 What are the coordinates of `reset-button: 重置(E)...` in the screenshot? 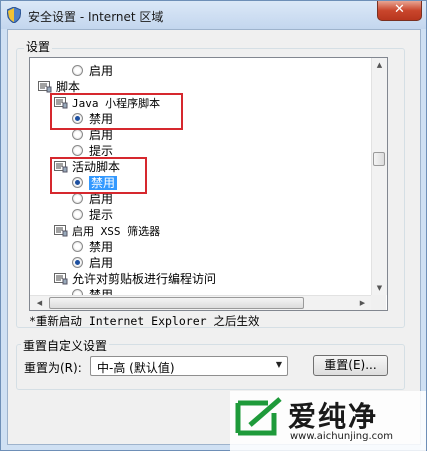 It's located at (350, 365).